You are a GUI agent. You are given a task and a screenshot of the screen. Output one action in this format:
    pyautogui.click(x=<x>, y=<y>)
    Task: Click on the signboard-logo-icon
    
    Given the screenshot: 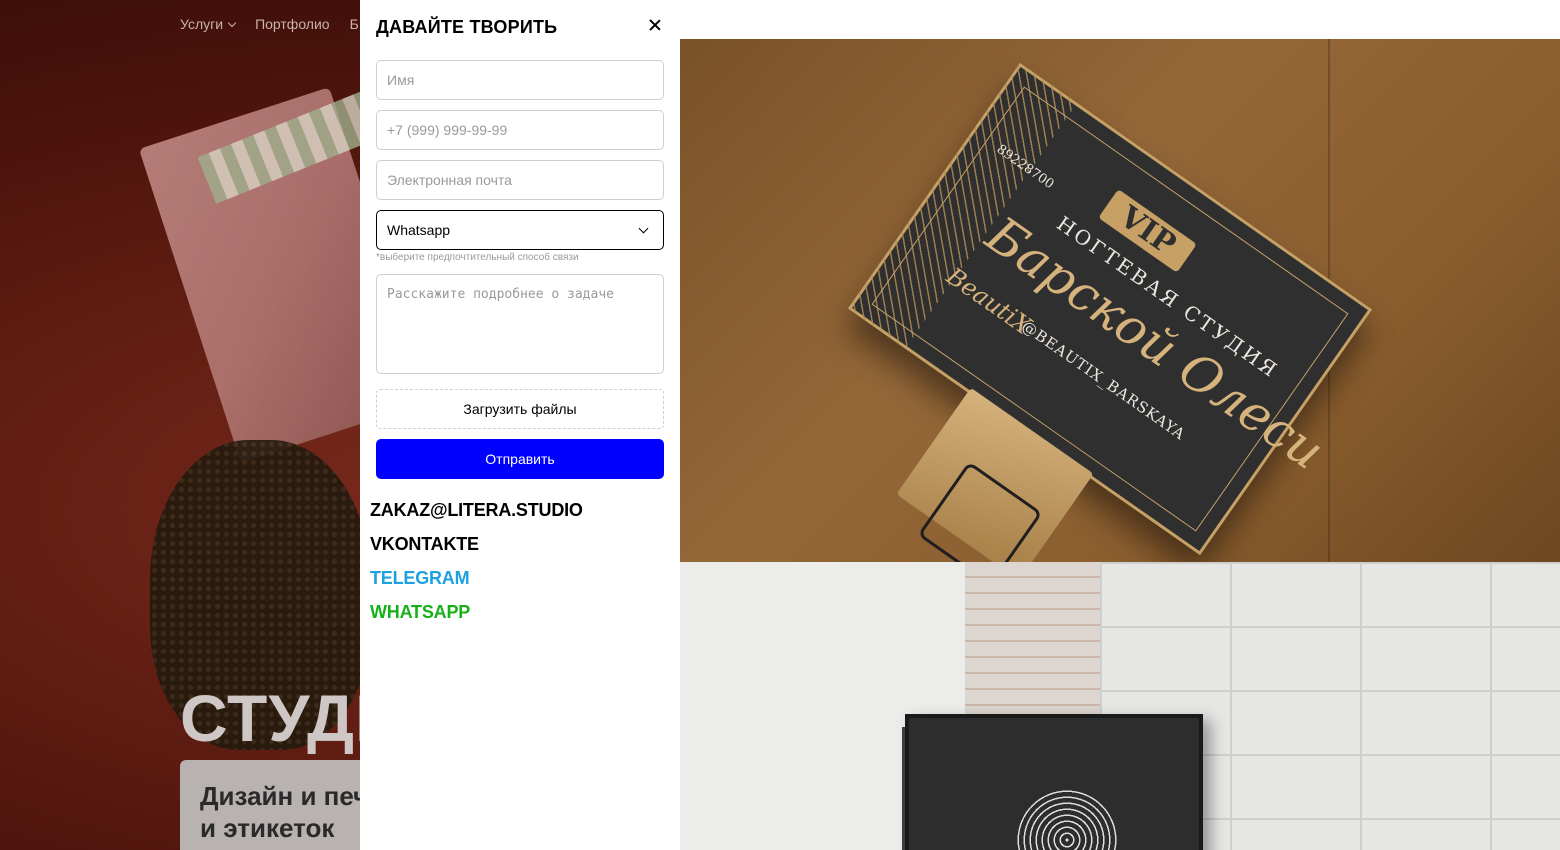 What is the action you would take?
    pyautogui.click(x=1067, y=820)
    